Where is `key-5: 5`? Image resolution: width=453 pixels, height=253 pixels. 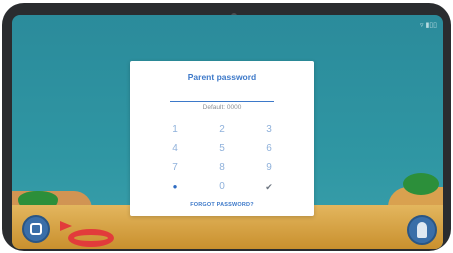
key-5: 5 is located at coordinates (222, 149).